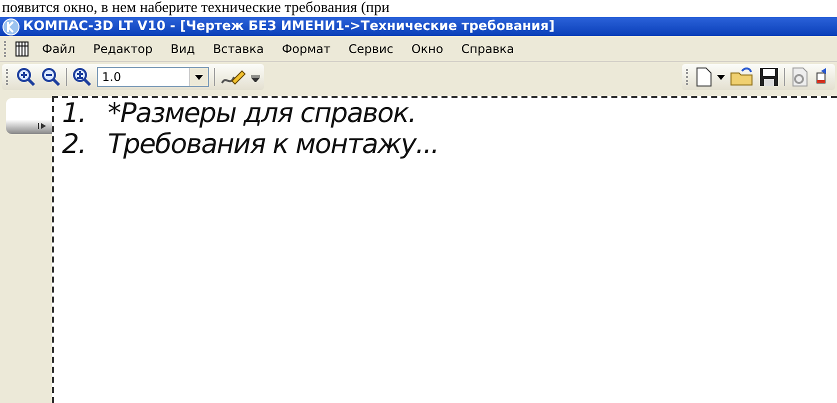  Describe the element at coordinates (742, 77) in the screenshot. I see `folder-icon` at that location.